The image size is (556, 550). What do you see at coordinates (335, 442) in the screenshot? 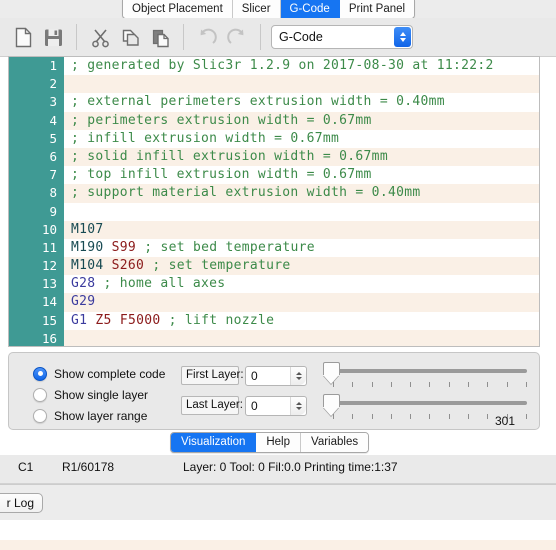
I see `bottom-tab-variables: Variables` at bounding box center [335, 442].